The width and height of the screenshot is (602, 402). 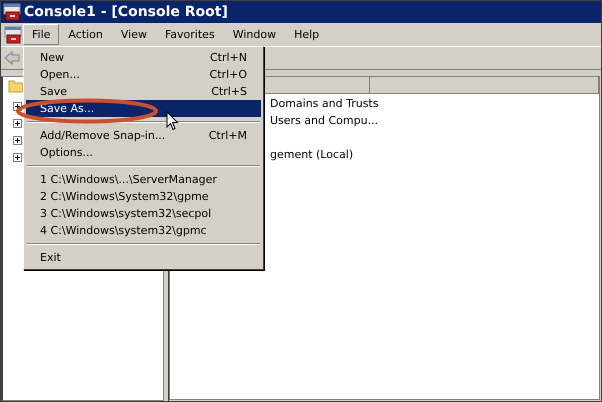 I want to click on menu-item: Save Ctrl+S, so click(x=143, y=91).